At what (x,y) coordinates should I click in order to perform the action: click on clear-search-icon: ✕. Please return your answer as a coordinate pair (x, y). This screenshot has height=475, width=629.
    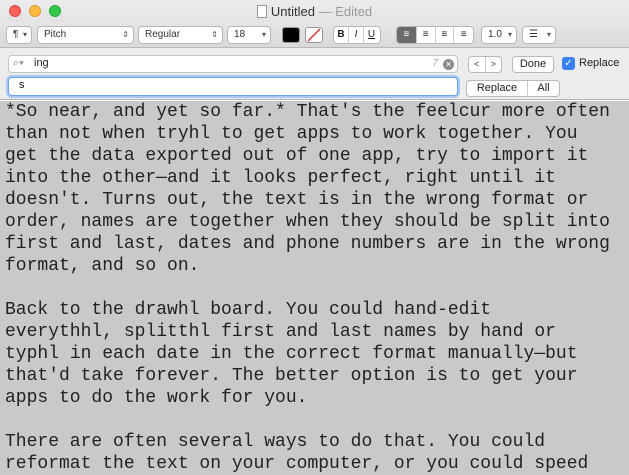
    Looking at the image, I should click on (448, 64).